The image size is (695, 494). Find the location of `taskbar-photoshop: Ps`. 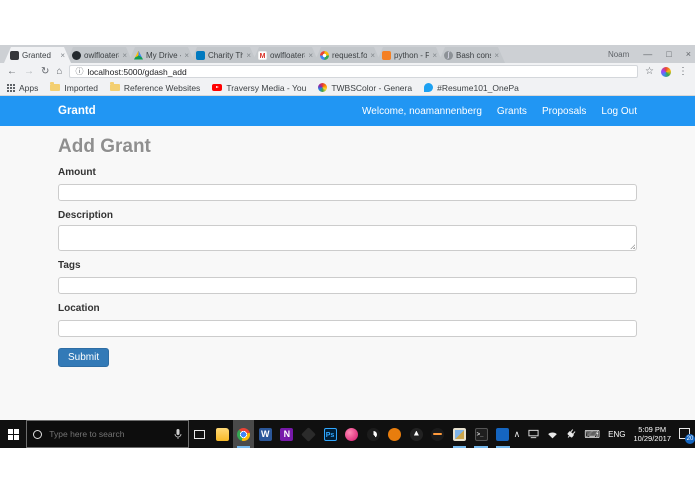

taskbar-photoshop: Ps is located at coordinates (330, 434).